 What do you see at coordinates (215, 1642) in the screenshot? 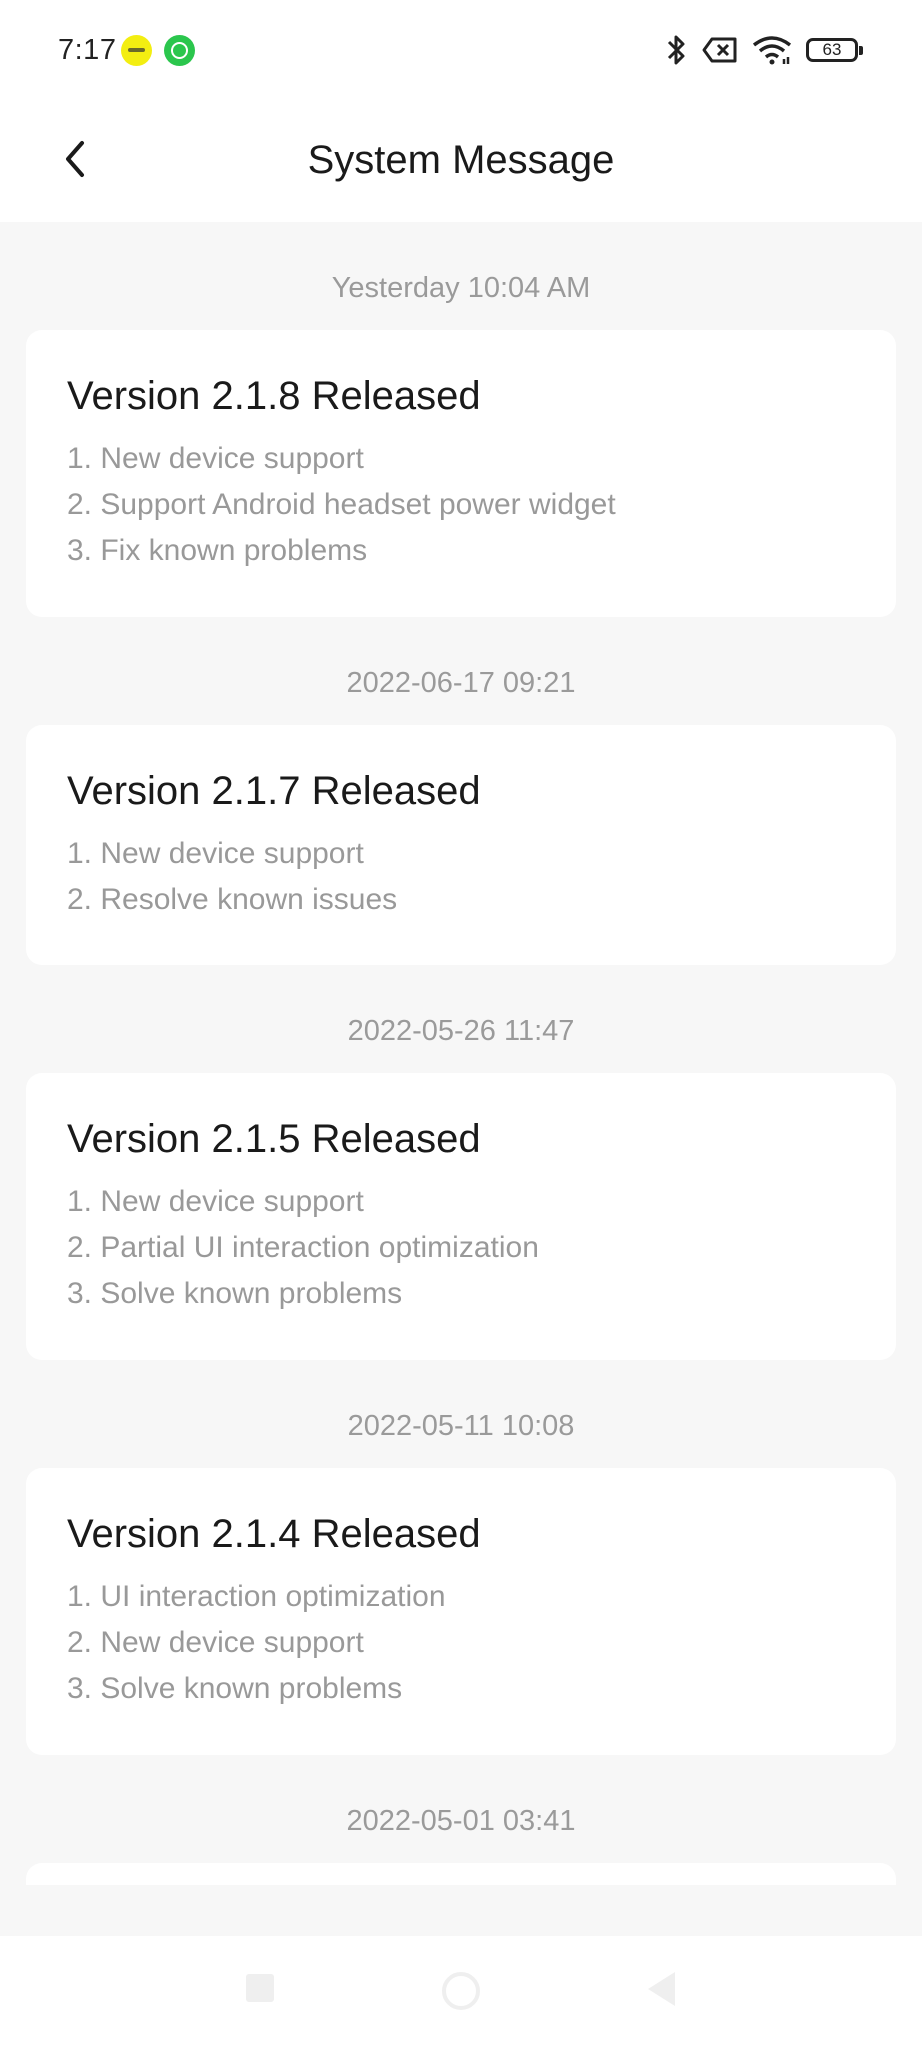
I see `message-line: 2. New device support` at bounding box center [215, 1642].